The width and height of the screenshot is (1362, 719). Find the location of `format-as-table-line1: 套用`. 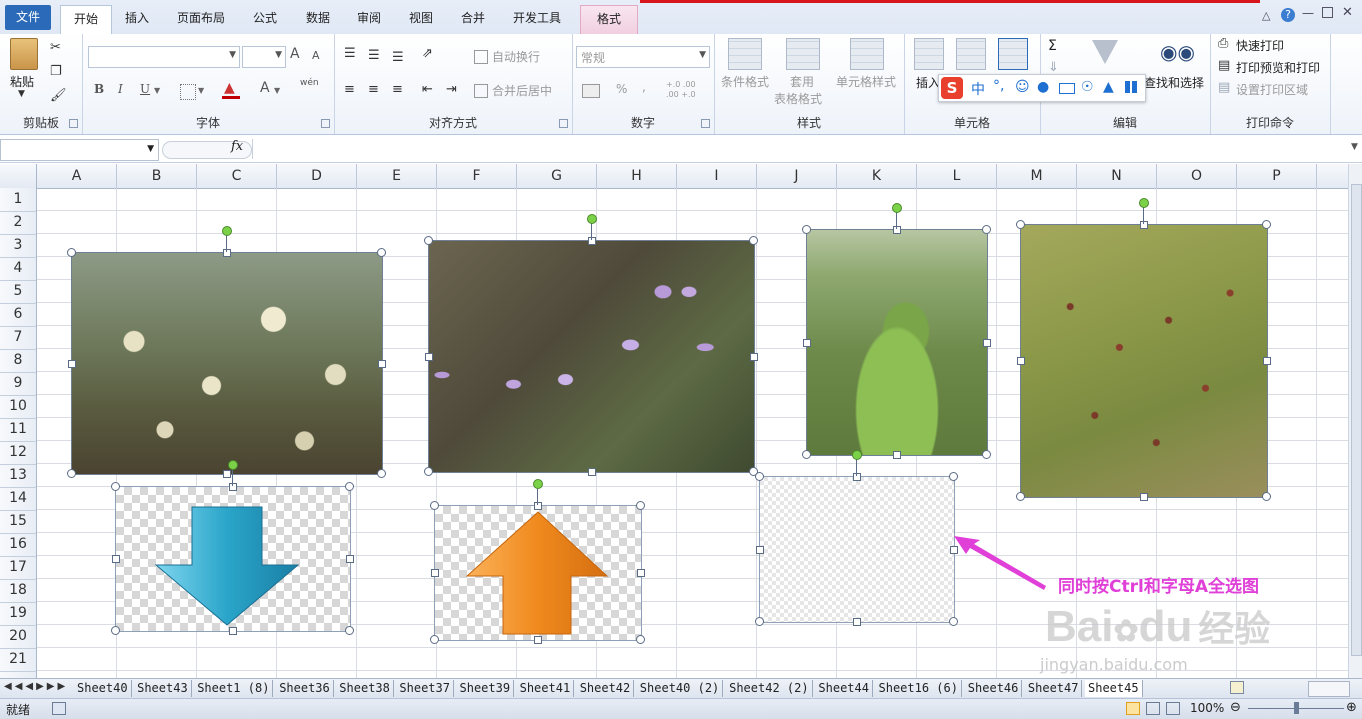

format-as-table-line1: 套用 is located at coordinates (802, 81).